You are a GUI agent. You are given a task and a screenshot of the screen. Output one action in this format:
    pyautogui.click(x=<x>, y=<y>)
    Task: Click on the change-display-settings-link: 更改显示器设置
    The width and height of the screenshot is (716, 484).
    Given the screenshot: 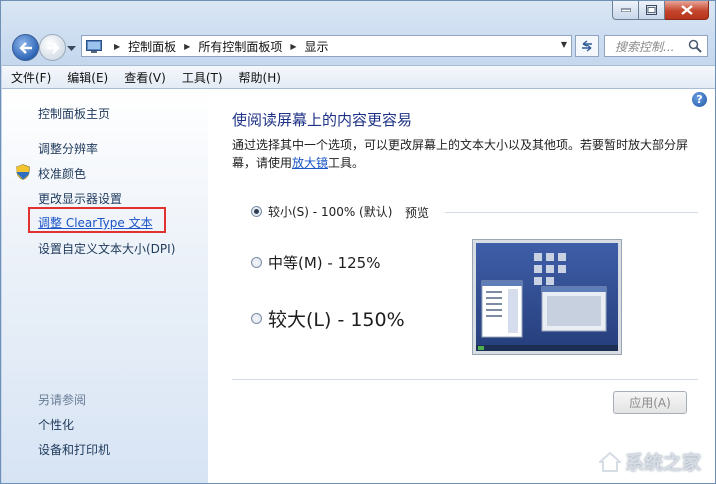 What is the action you would take?
    pyautogui.click(x=80, y=198)
    